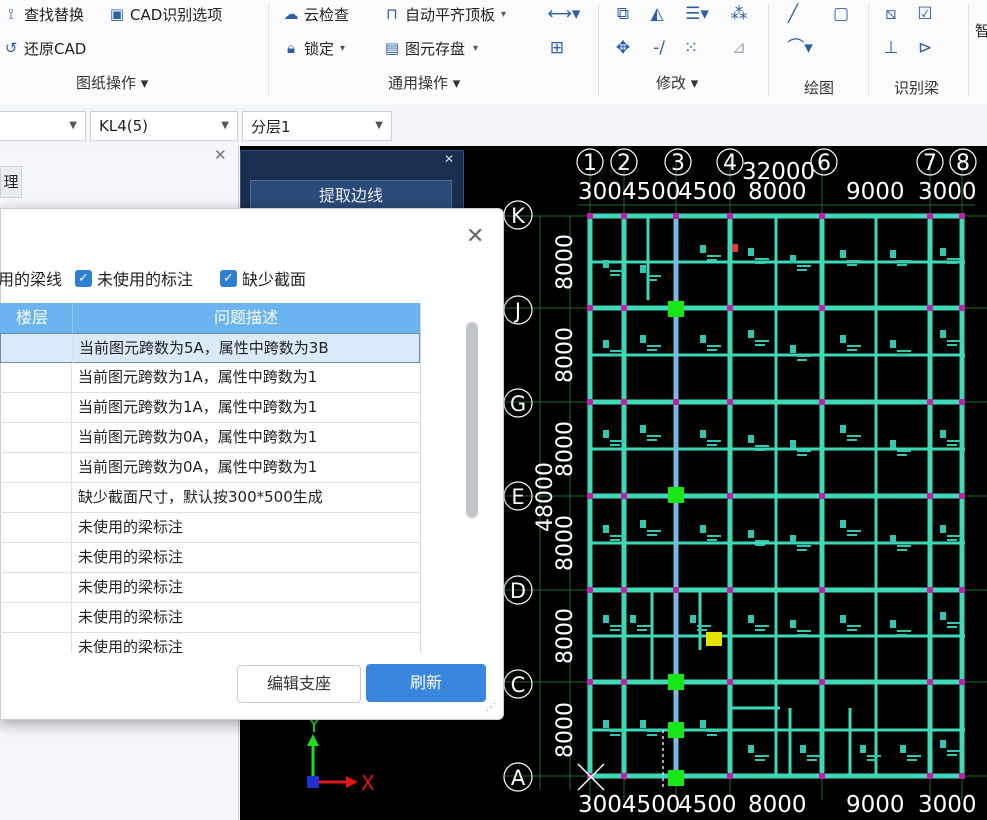 The width and height of the screenshot is (987, 820). Describe the element at coordinates (819, 87) in the screenshot. I see `group-draw: 绘图` at that location.